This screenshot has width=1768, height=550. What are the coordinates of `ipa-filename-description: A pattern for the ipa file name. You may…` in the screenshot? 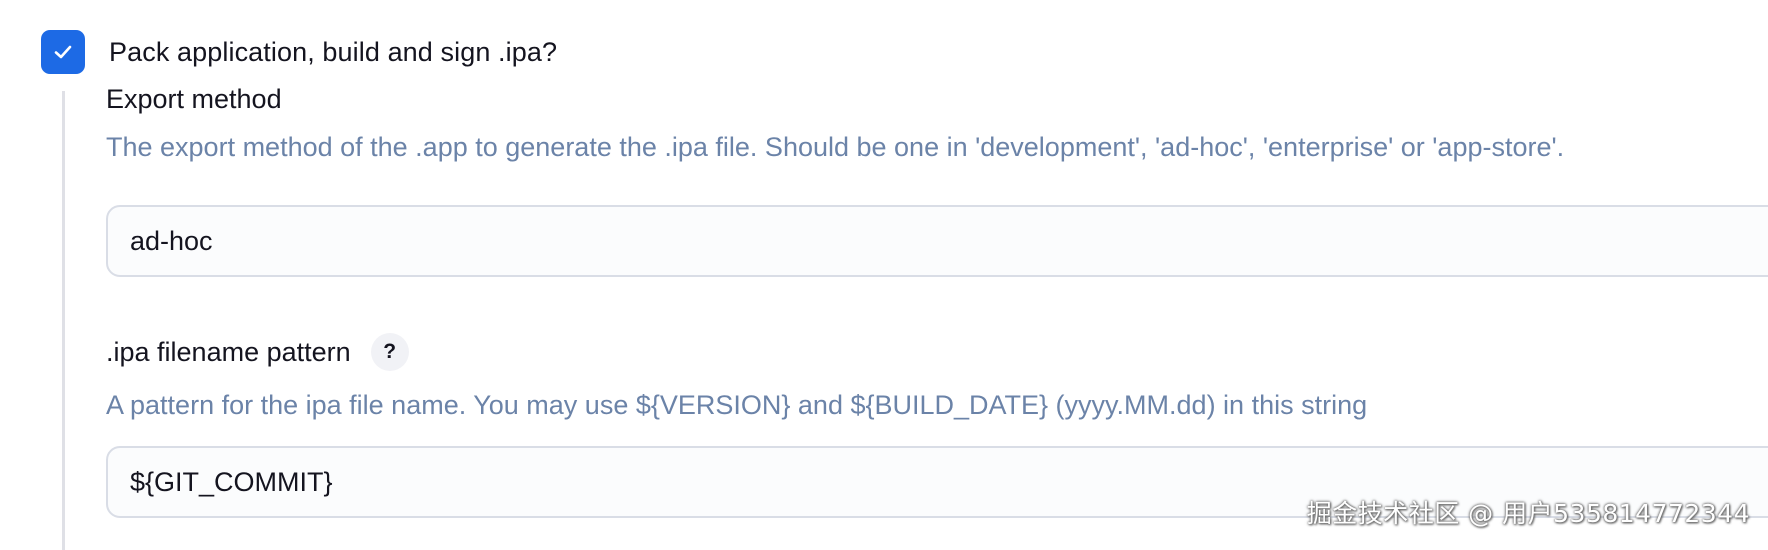 It's located at (737, 405).